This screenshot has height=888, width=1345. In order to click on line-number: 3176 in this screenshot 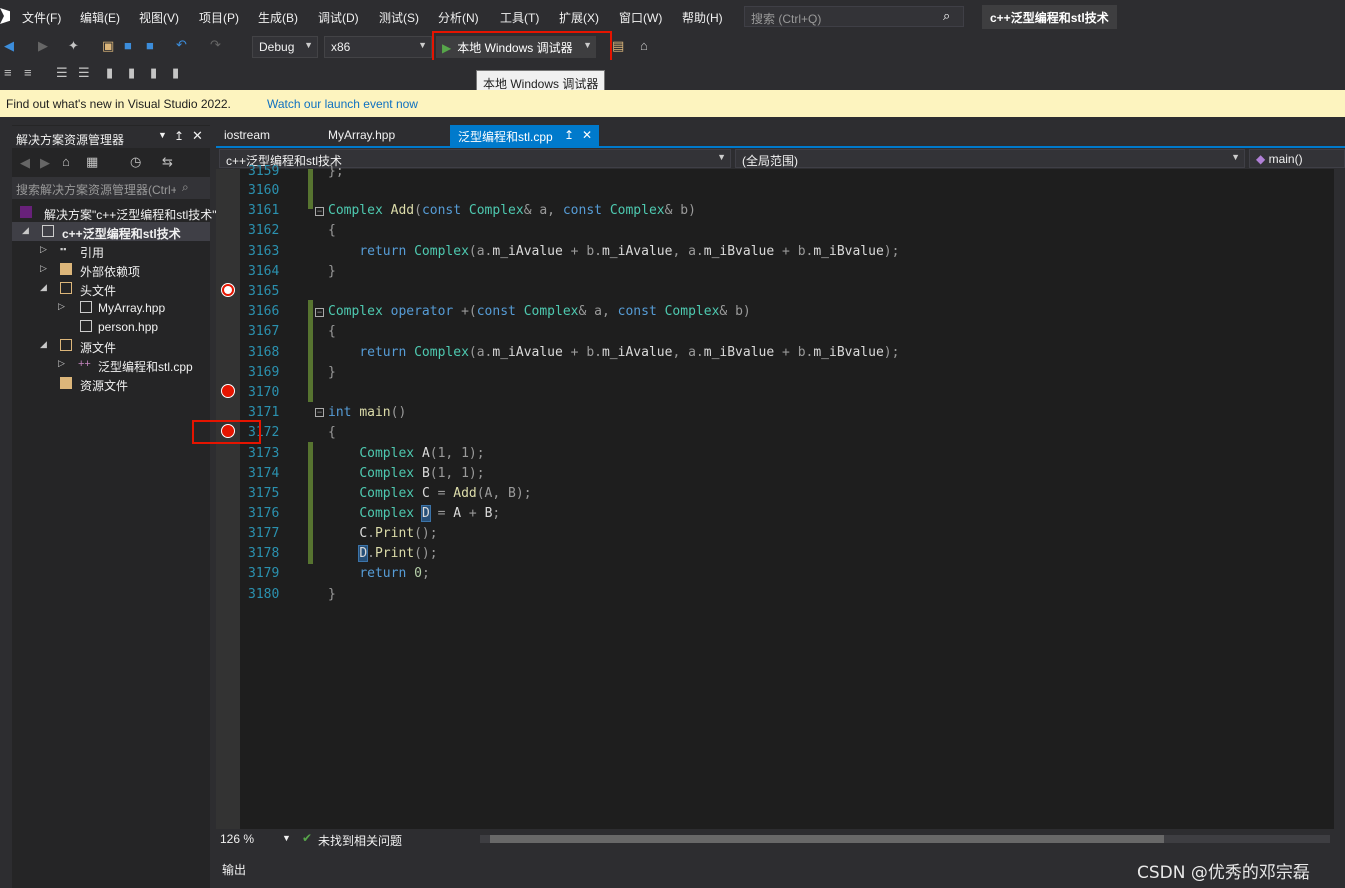, I will do `click(264, 513)`.